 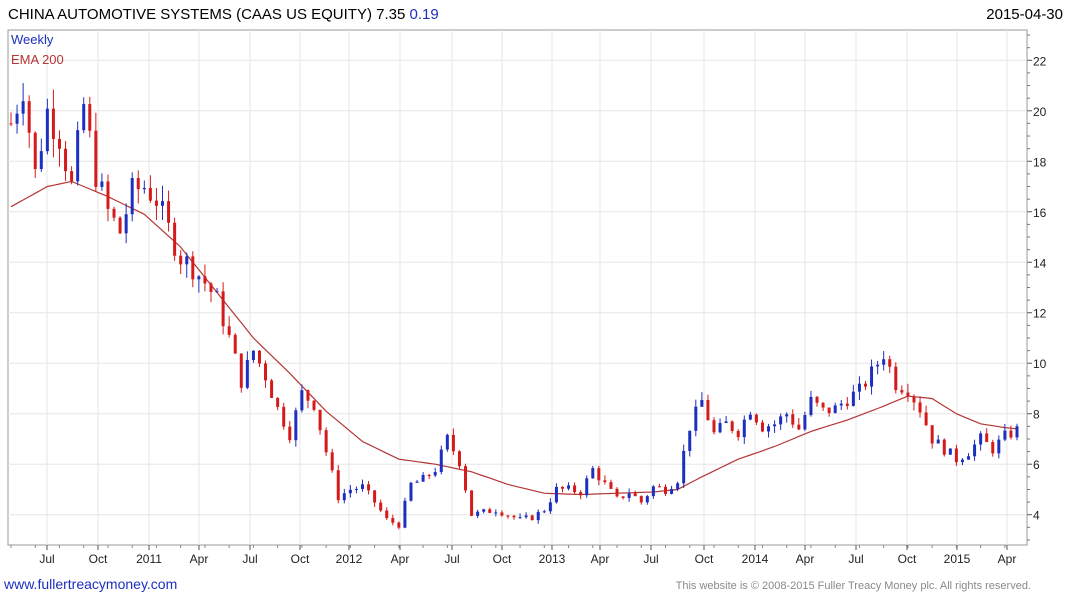 What do you see at coordinates (32, 39) in the screenshot?
I see `legend-weekly: Weekly` at bounding box center [32, 39].